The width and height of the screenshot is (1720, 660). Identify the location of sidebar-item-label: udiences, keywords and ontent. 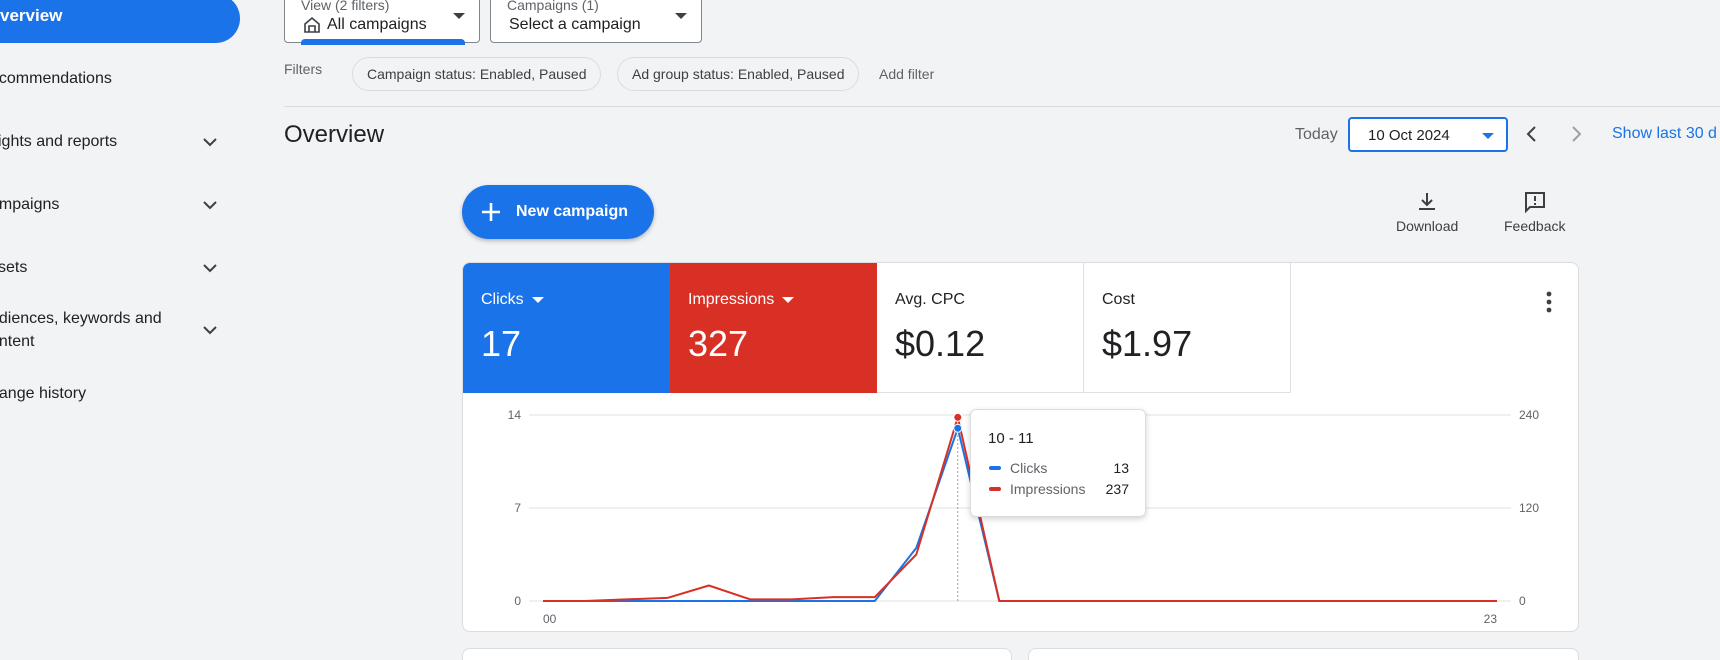
(87, 330).